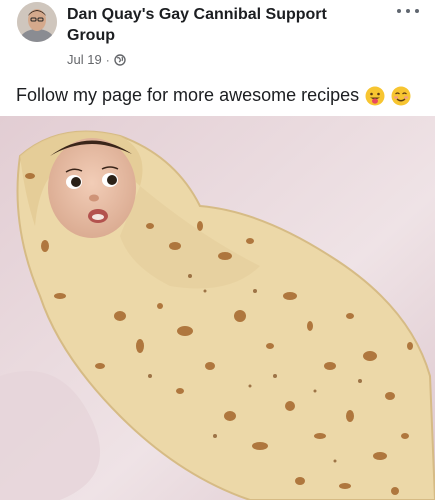  Describe the element at coordinates (37, 22) in the screenshot. I see `author-avatar` at that location.